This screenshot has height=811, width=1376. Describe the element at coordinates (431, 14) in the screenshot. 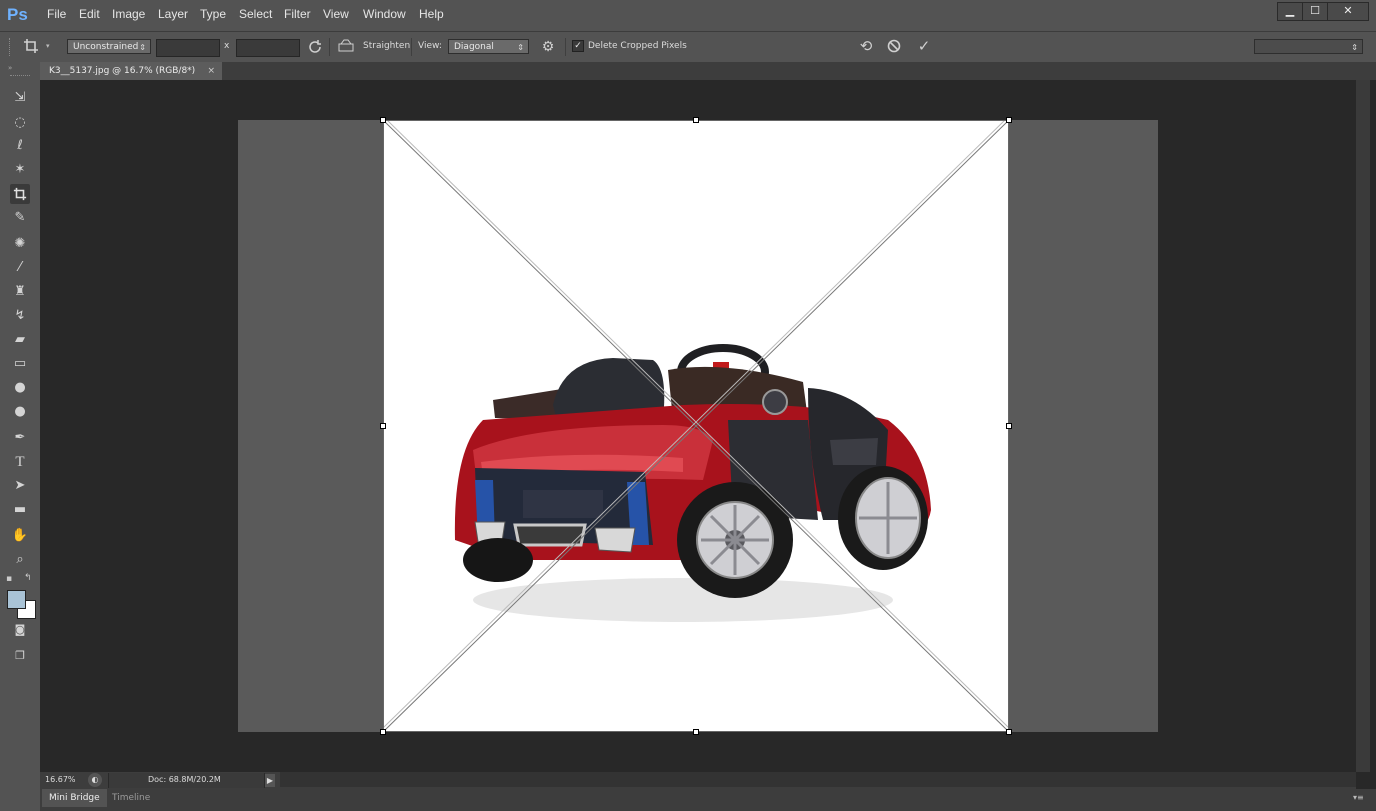

I see `menu-help: Help` at that location.